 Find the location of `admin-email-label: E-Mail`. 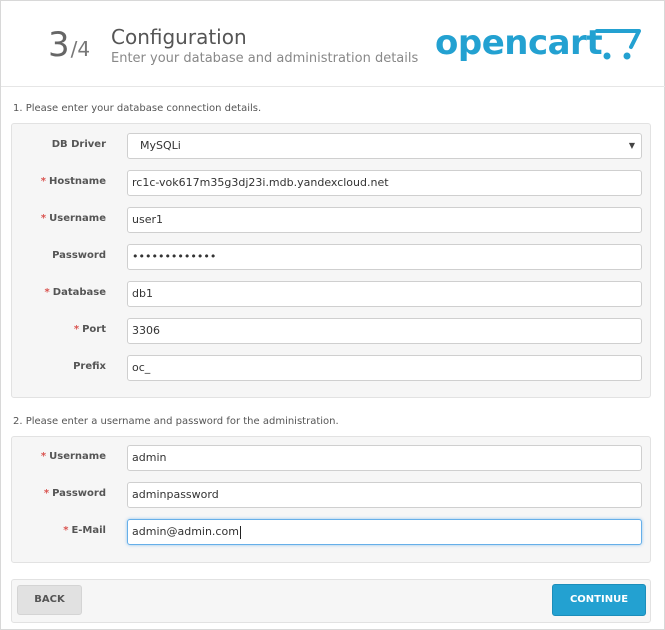

admin-email-label: E-Mail is located at coordinates (88, 530).